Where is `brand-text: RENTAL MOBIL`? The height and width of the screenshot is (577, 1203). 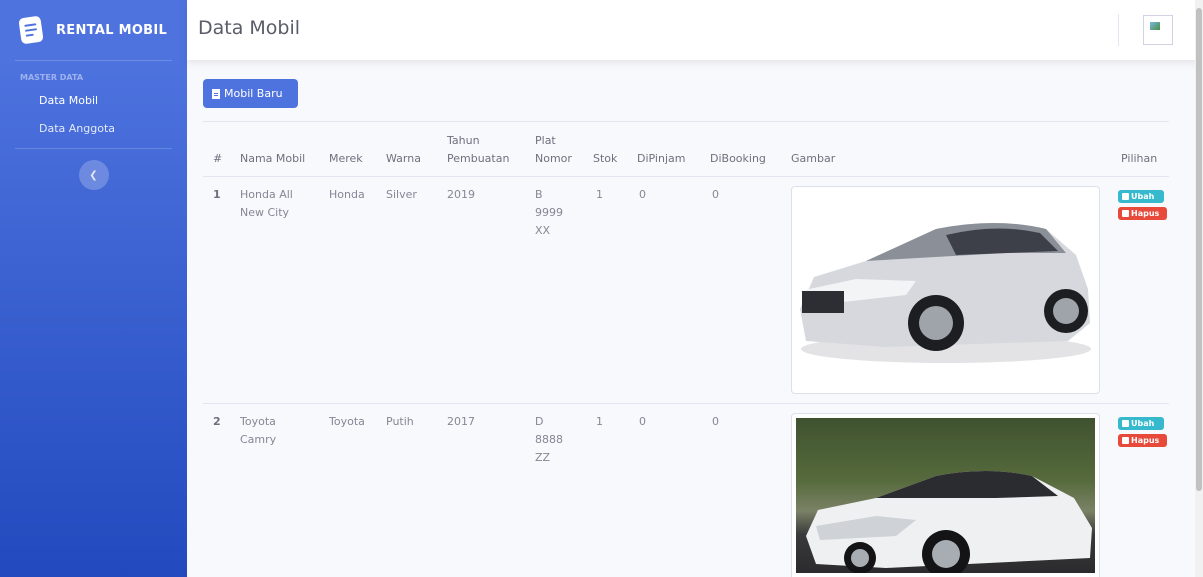
brand-text: RENTAL MOBIL is located at coordinates (112, 30).